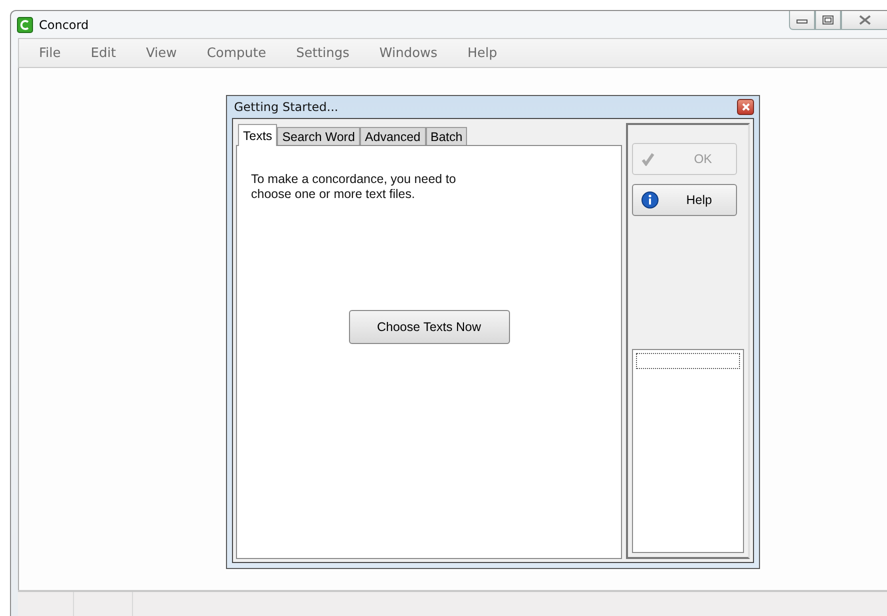 This screenshot has height=616, width=887. Describe the element at coordinates (650, 200) in the screenshot. I see `info-icon` at that location.